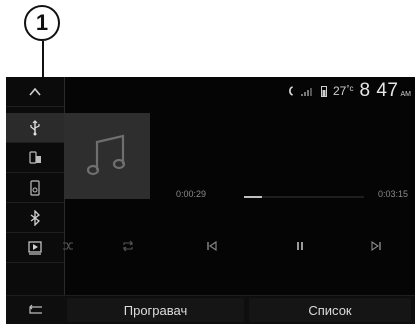 This screenshot has height=324, width=415. What do you see at coordinates (323, 91) in the screenshot?
I see `battery-icon` at bounding box center [323, 91].